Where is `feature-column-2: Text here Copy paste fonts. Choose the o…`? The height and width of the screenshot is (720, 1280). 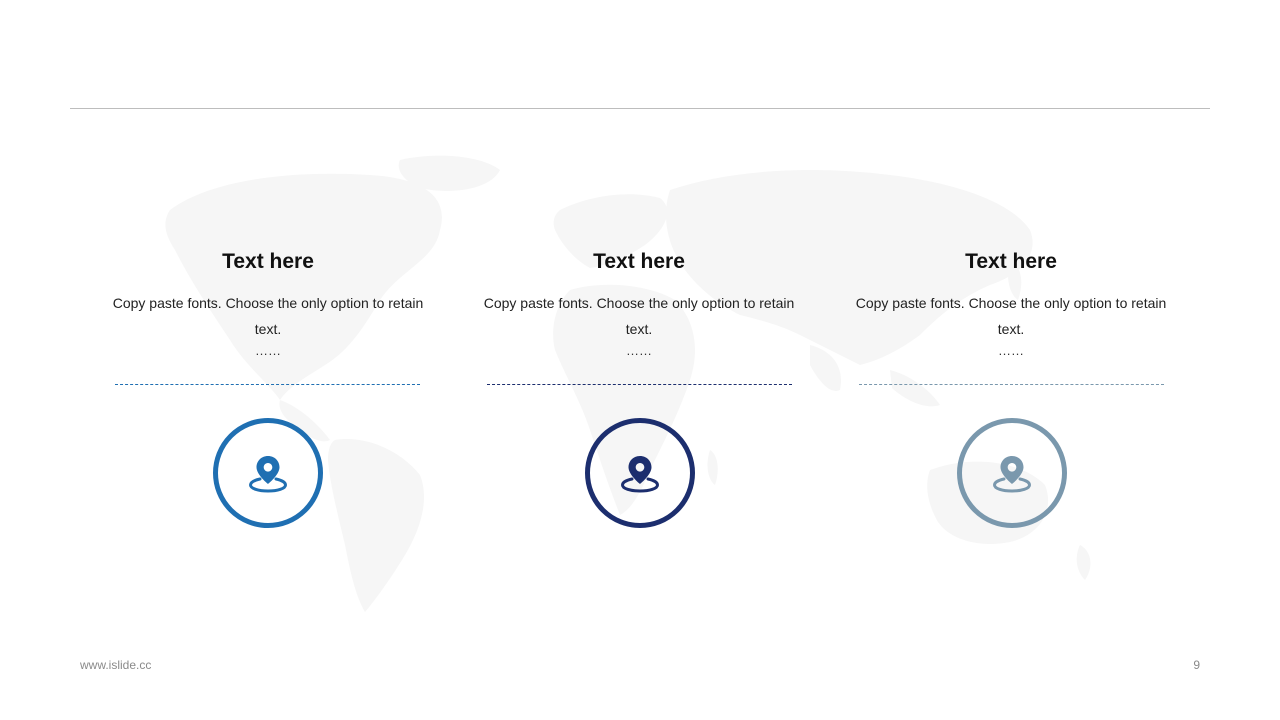
feature-column-2: Text here Copy paste fonts. Choose the o… is located at coordinates (639, 303).